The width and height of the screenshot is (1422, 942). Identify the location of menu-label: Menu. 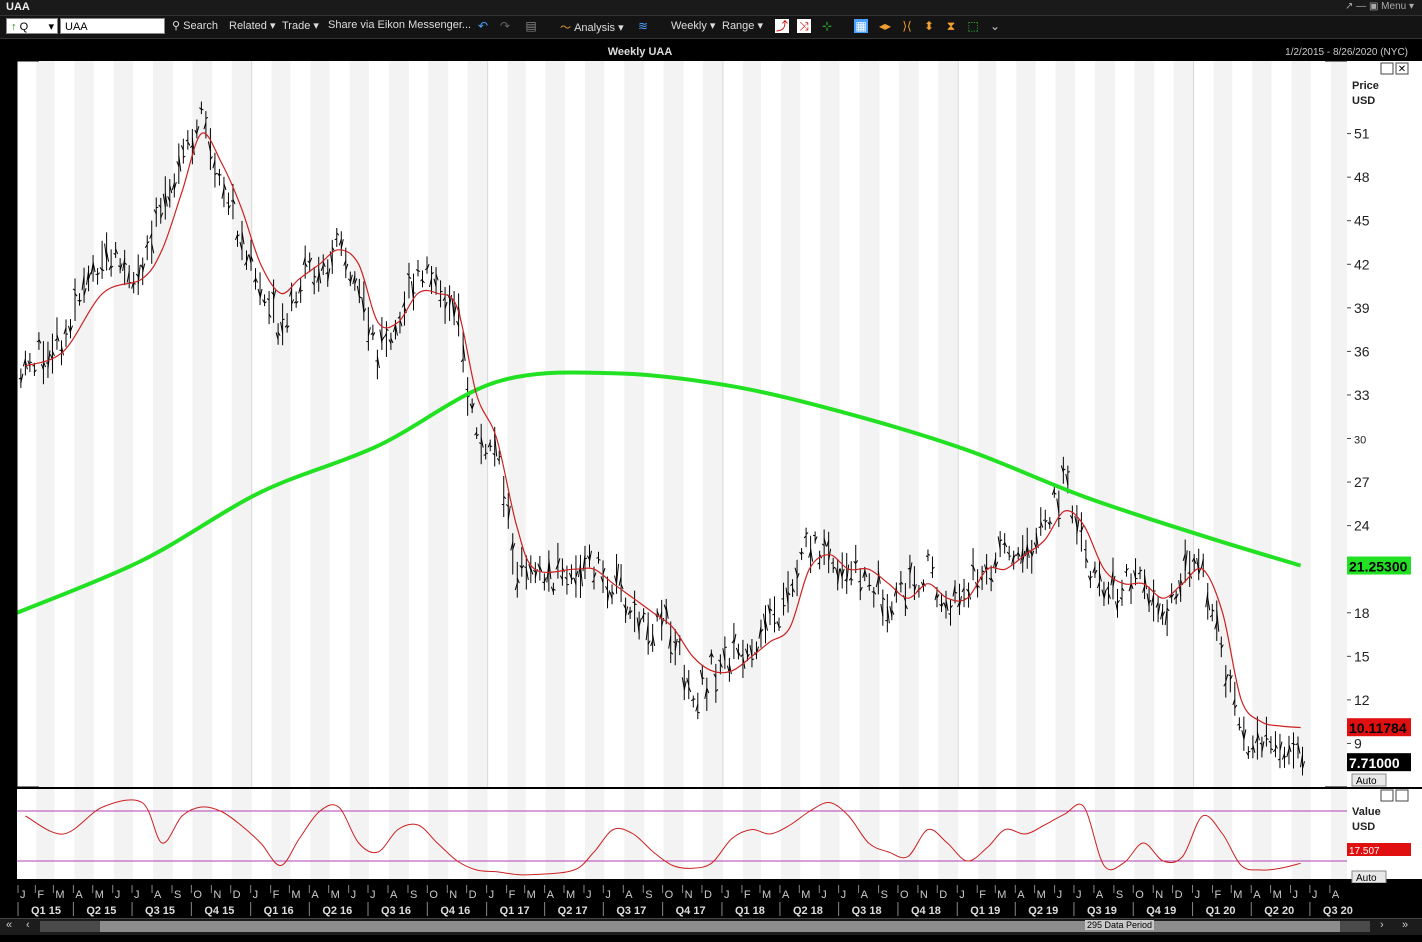
(1393, 6).